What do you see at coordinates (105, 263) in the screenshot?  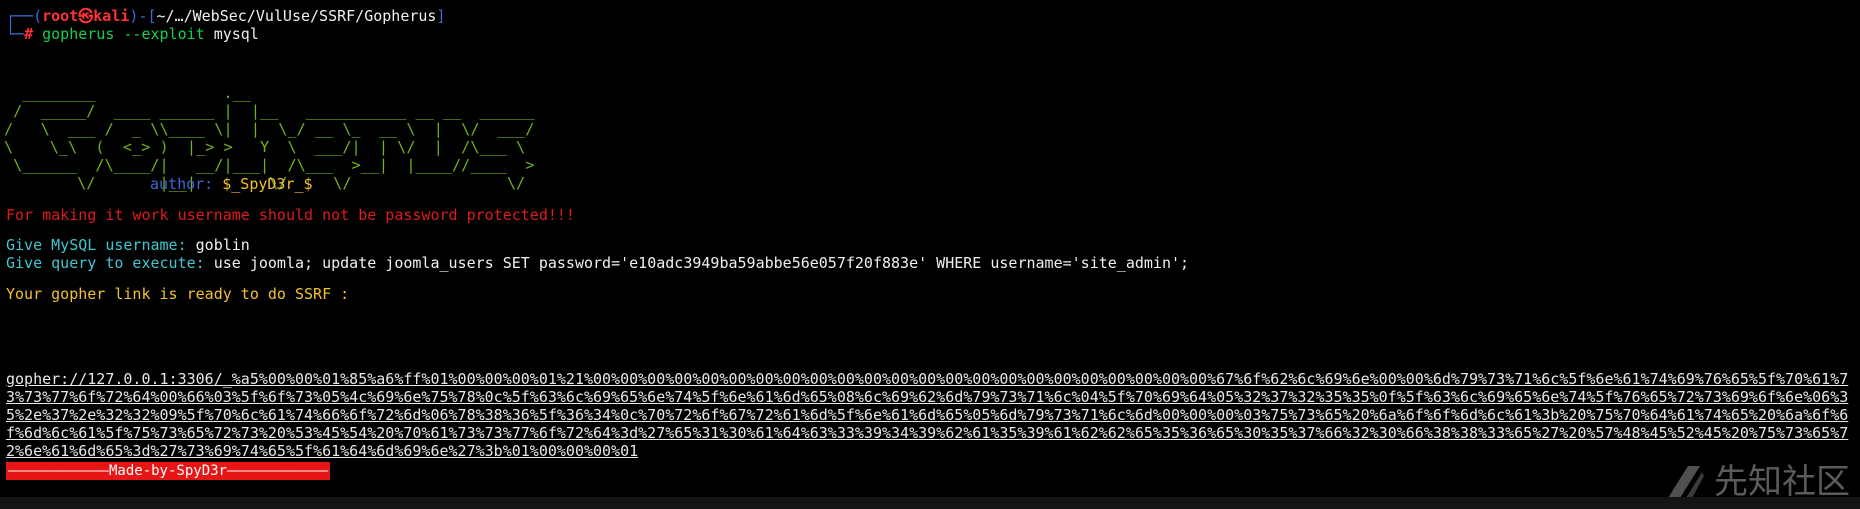 I see `query-prompt: Give query to execute:` at bounding box center [105, 263].